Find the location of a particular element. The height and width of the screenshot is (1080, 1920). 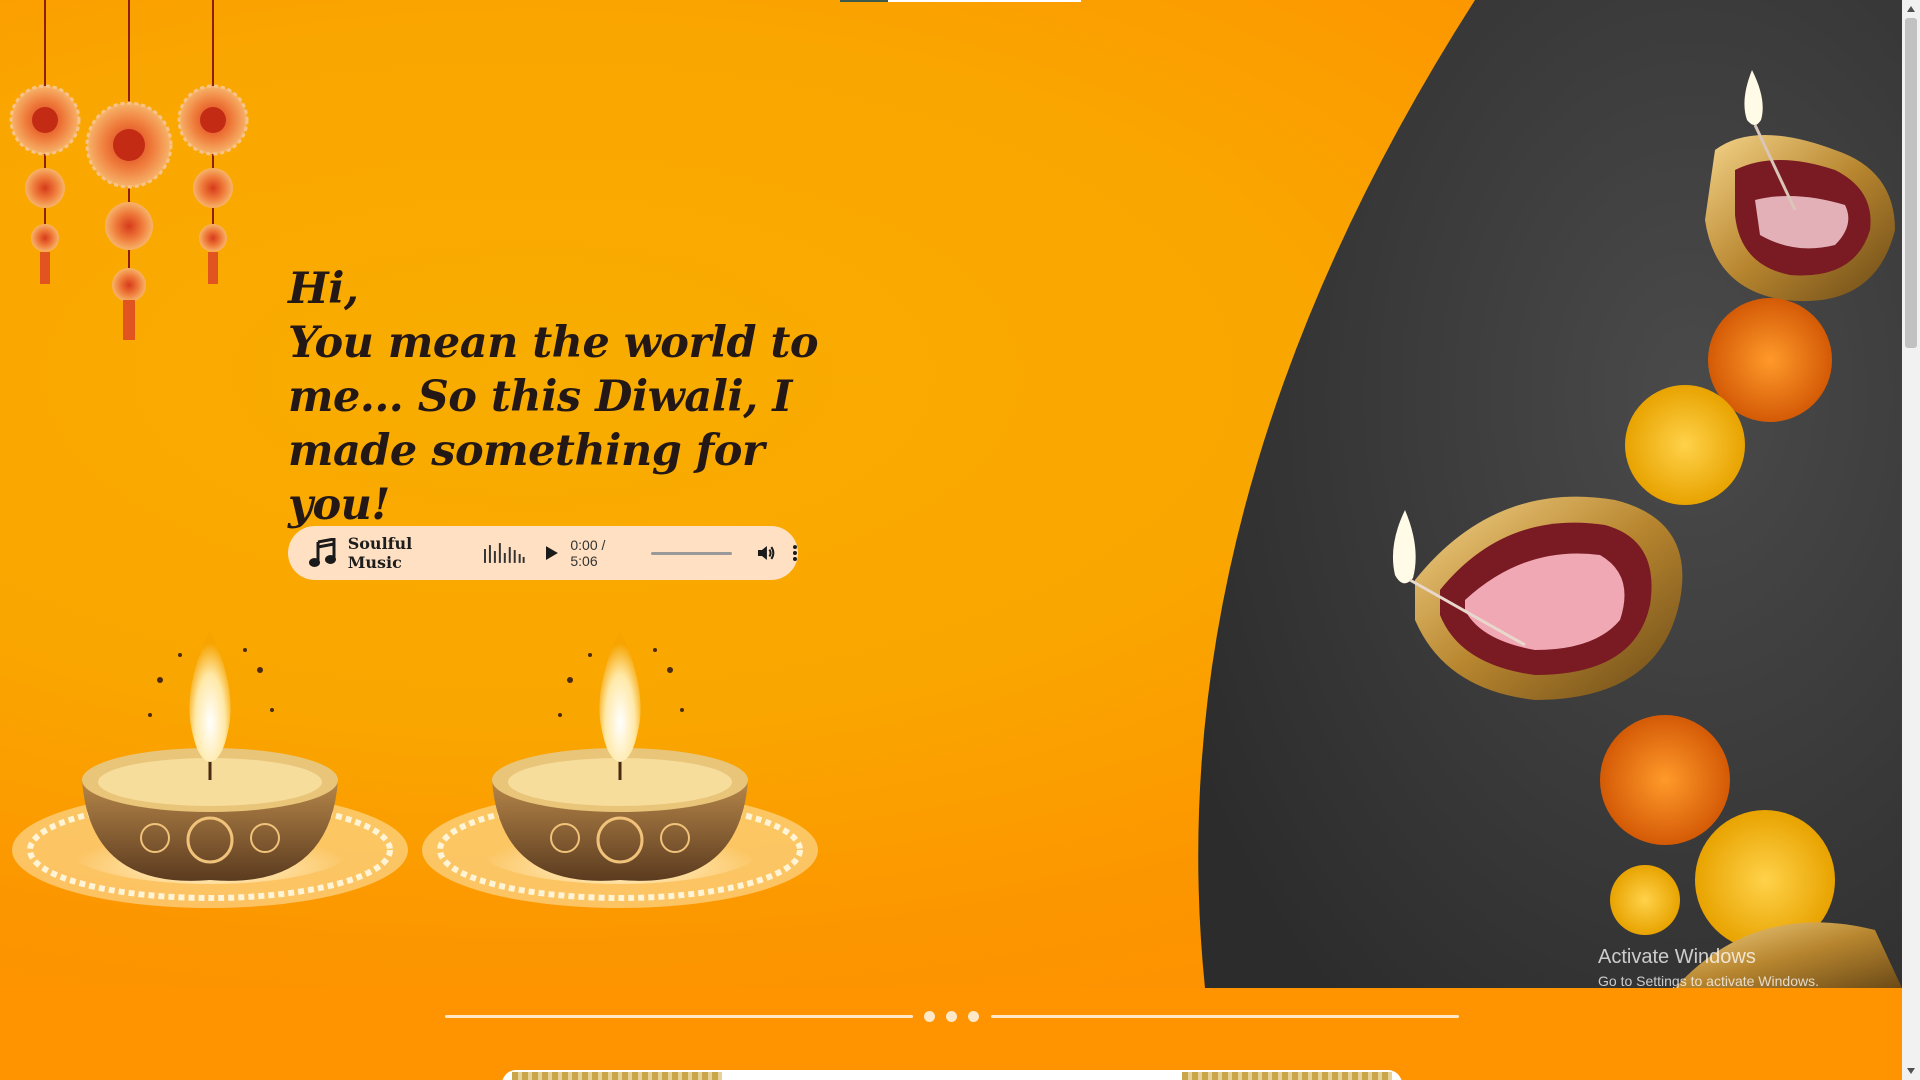

scroll-down-arrow-icon is located at coordinates (1911, 1071).